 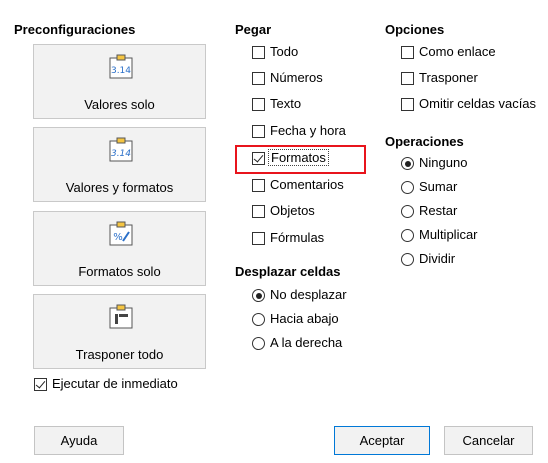 What do you see at coordinates (488, 440) in the screenshot?
I see `cancel-button: Cancelar` at bounding box center [488, 440].